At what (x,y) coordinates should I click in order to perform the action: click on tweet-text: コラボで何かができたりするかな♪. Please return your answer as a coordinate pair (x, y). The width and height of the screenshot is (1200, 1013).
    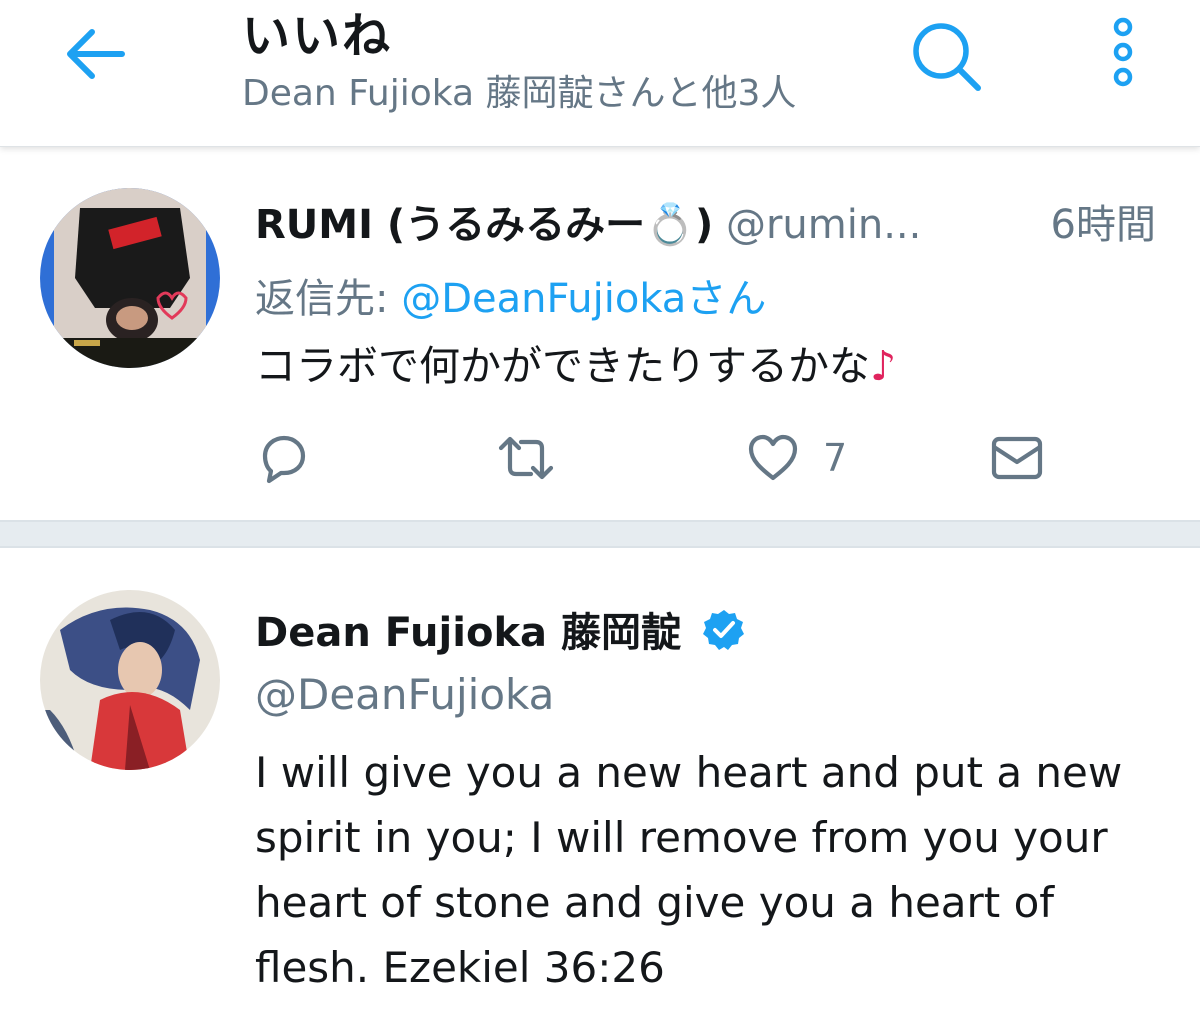
    Looking at the image, I should click on (575, 362).